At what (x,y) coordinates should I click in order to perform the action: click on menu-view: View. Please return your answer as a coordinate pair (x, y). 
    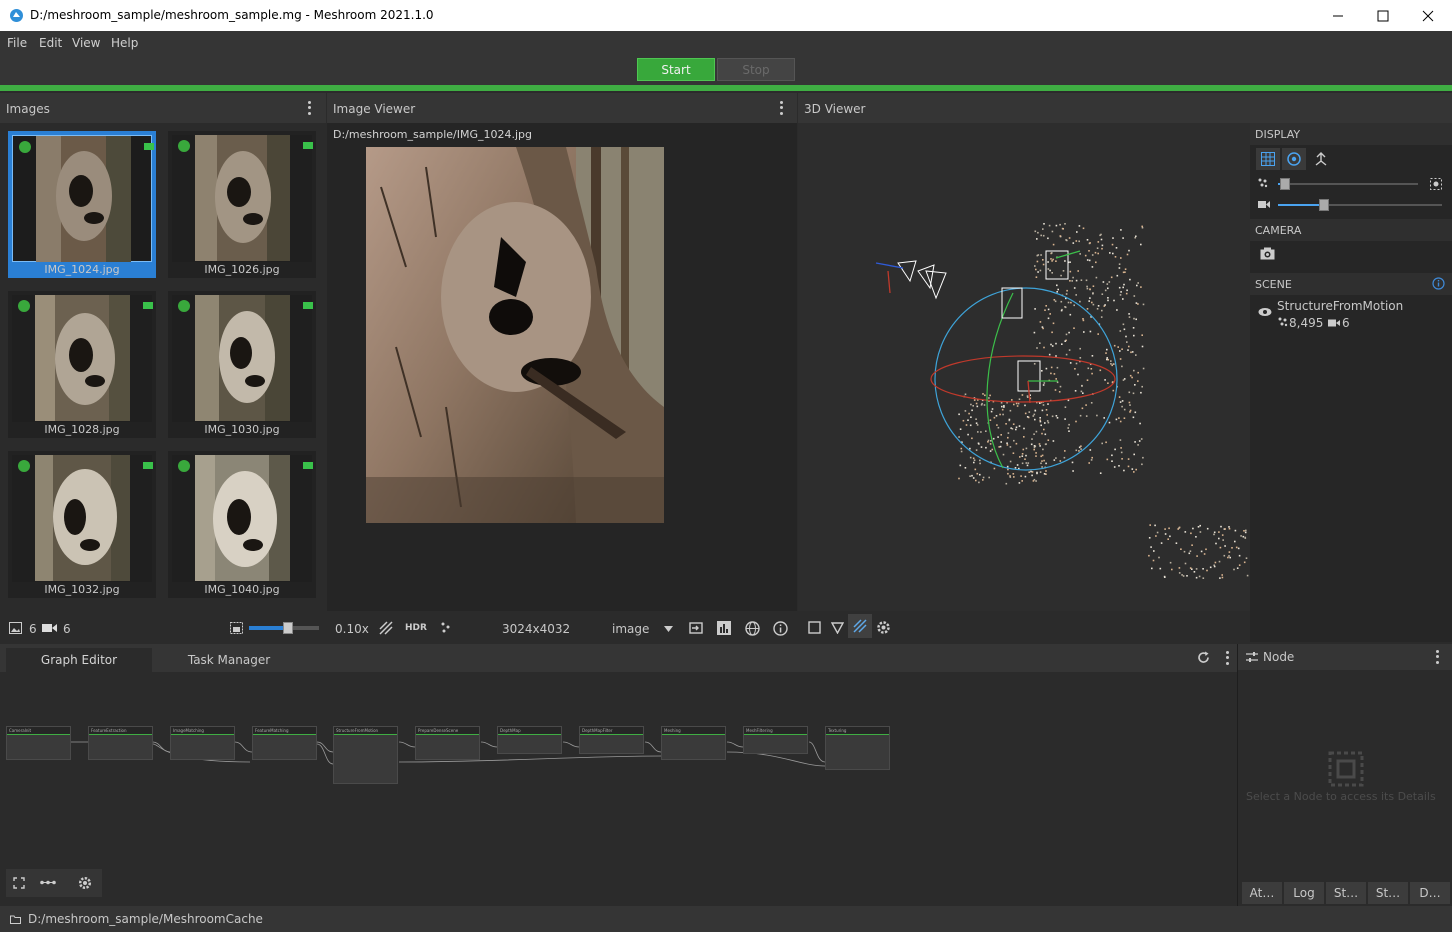
    Looking at the image, I should click on (86, 43).